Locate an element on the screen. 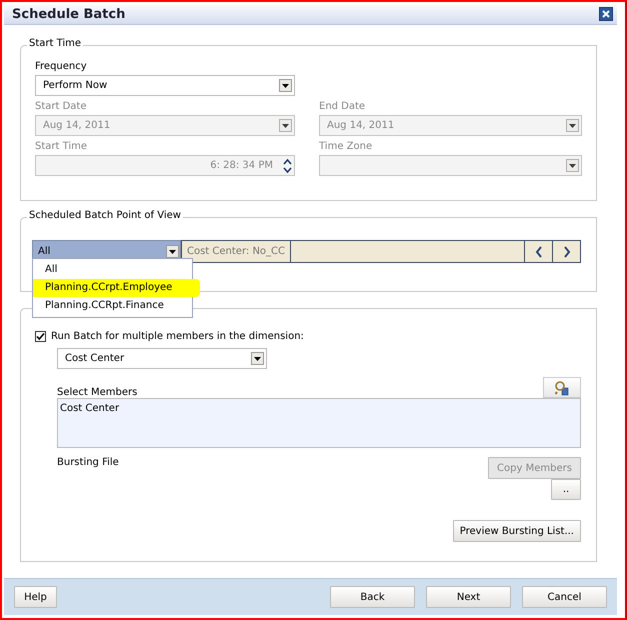 This screenshot has width=627, height=620. dialog-button: Next is located at coordinates (468, 597).